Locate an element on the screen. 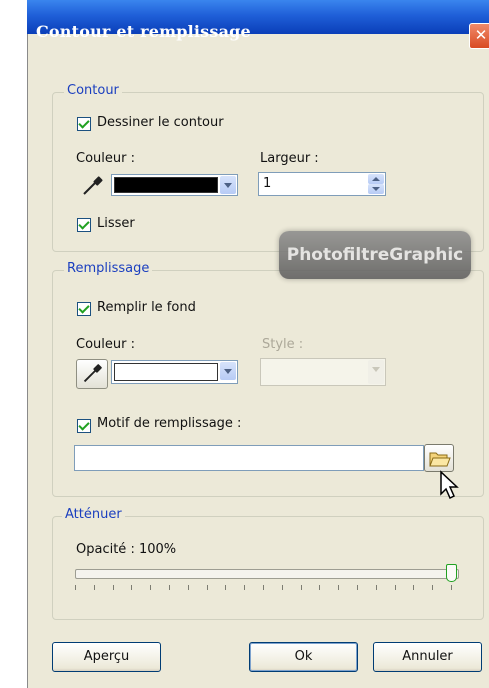 The width and height of the screenshot is (489, 688). mouse-cursor-icon is located at coordinates (449, 485).